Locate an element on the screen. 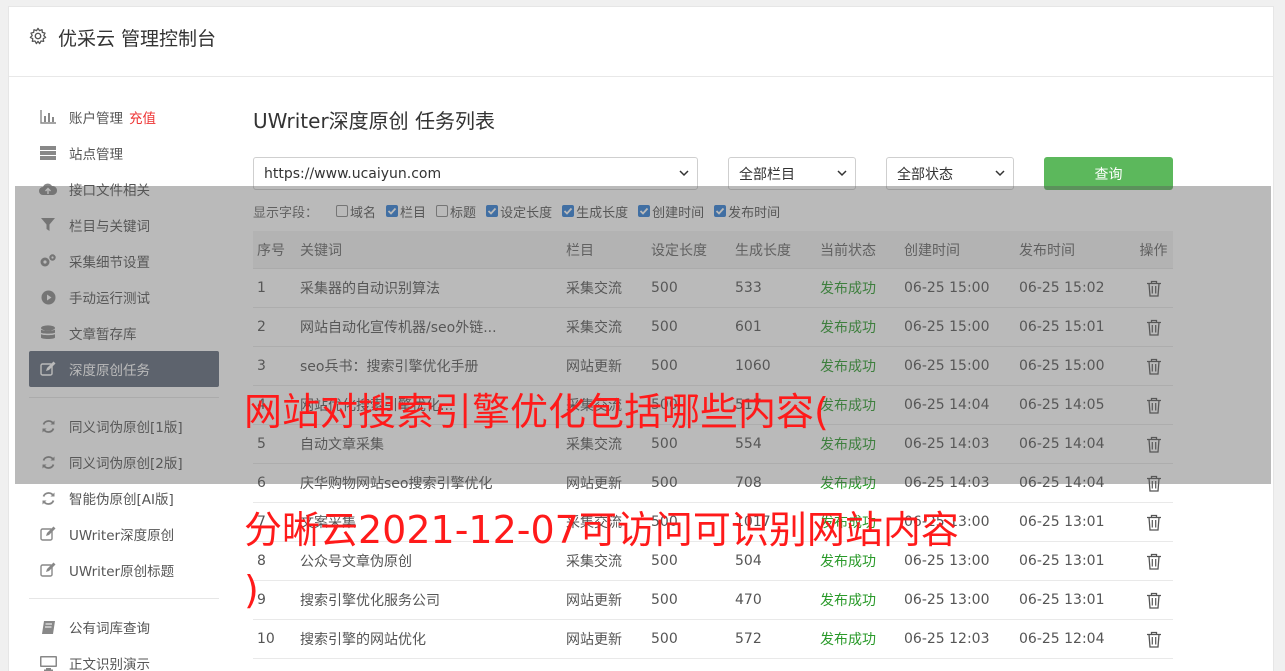 The image size is (1285, 671). sidebar-item: 账户管理 充值 is located at coordinates (124, 117).